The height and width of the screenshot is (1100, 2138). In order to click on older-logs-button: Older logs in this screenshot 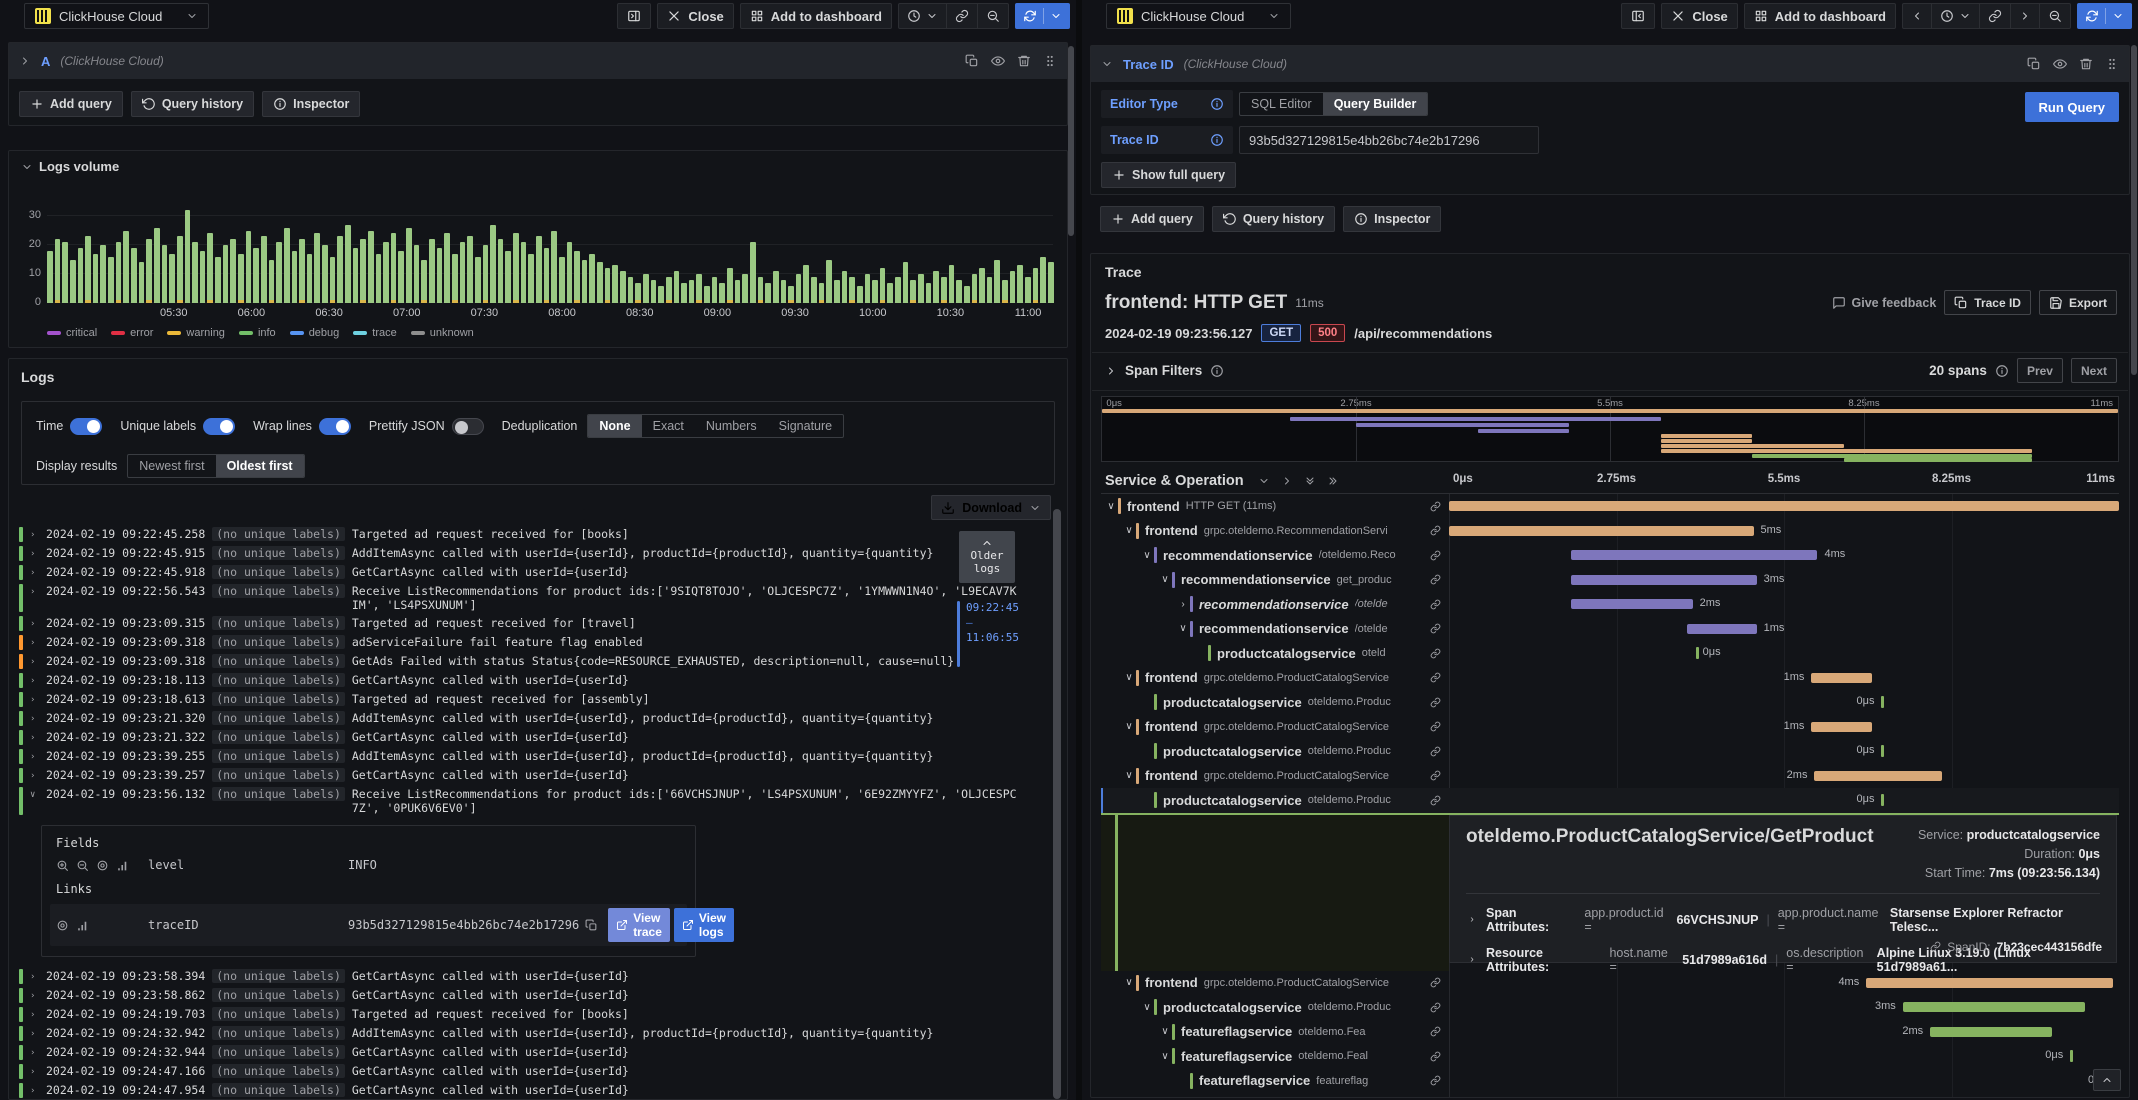, I will do `click(987, 557)`.